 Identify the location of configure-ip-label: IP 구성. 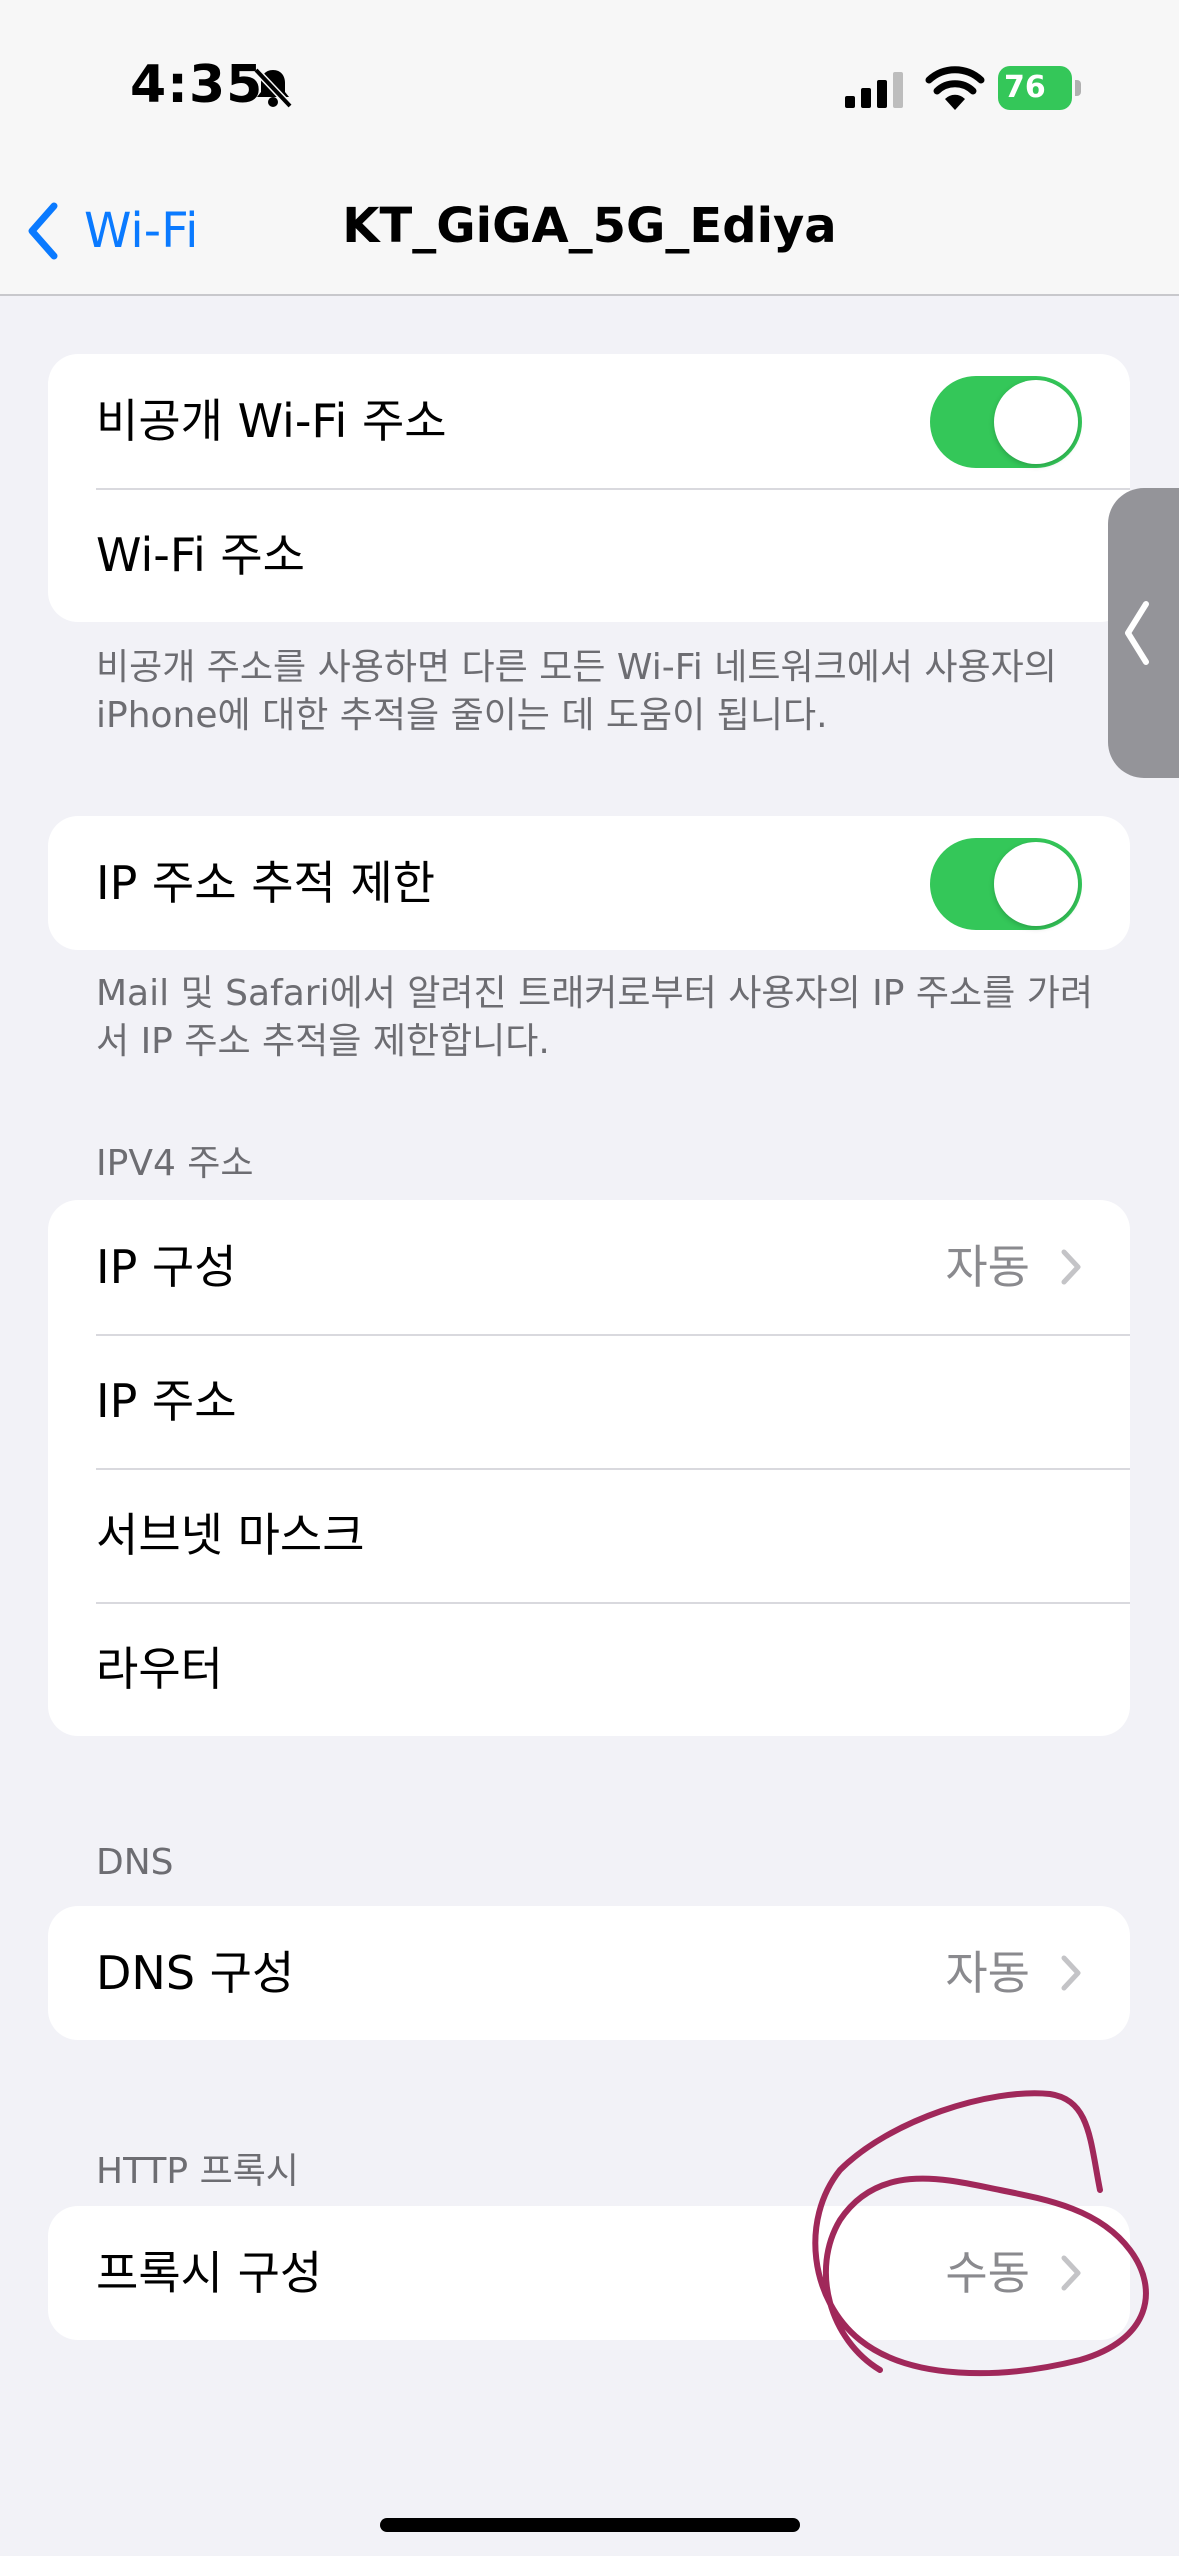
(166, 1267).